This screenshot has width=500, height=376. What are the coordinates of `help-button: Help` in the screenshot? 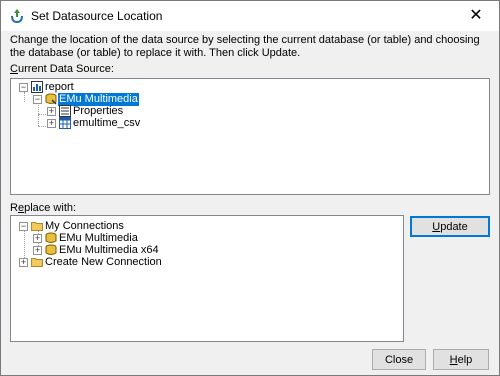 It's located at (461, 359).